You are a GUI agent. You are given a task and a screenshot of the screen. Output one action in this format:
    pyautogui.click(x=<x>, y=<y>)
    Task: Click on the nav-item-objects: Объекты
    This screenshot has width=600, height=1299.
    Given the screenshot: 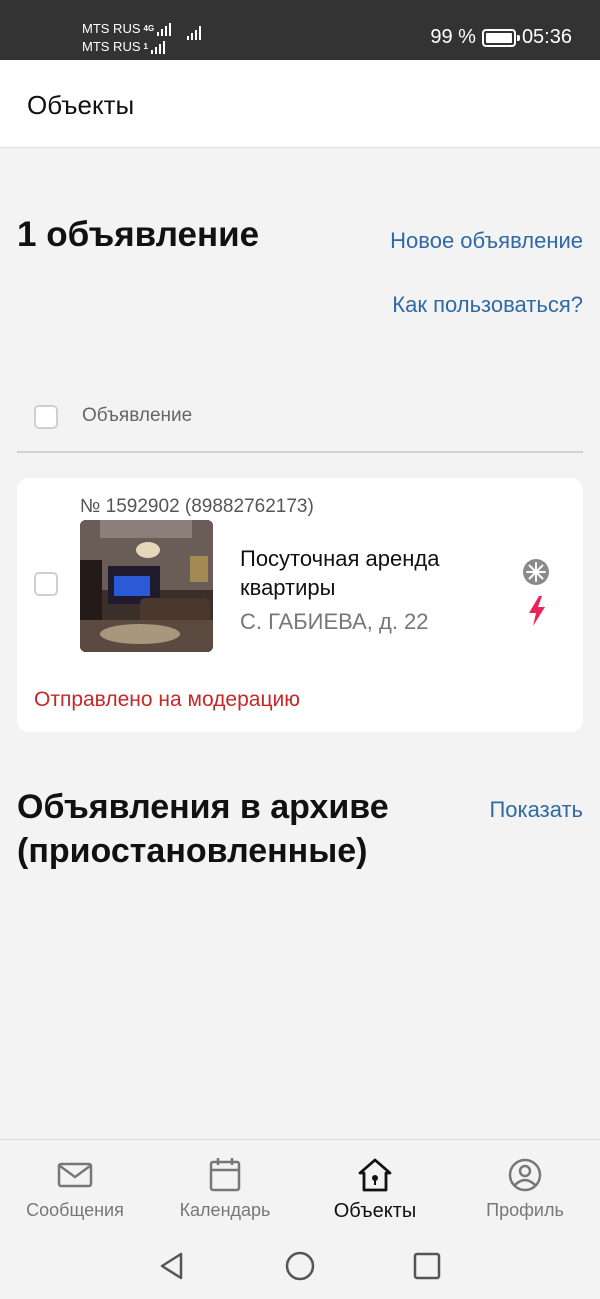 What is the action you would take?
    pyautogui.click(x=375, y=1188)
    